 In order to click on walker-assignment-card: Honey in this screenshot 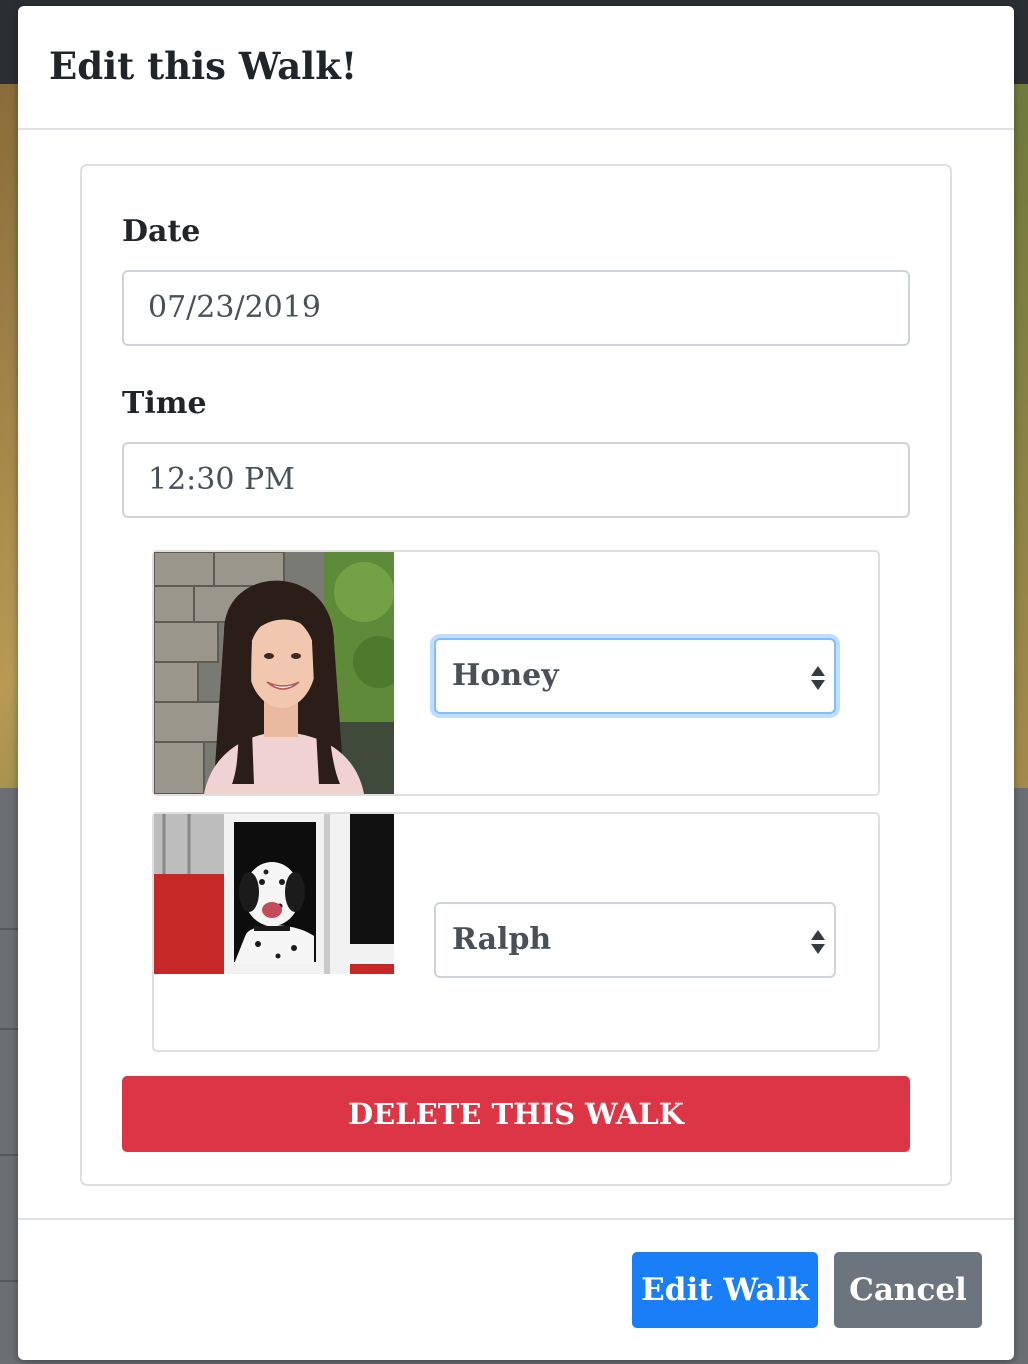, I will do `click(516, 673)`.